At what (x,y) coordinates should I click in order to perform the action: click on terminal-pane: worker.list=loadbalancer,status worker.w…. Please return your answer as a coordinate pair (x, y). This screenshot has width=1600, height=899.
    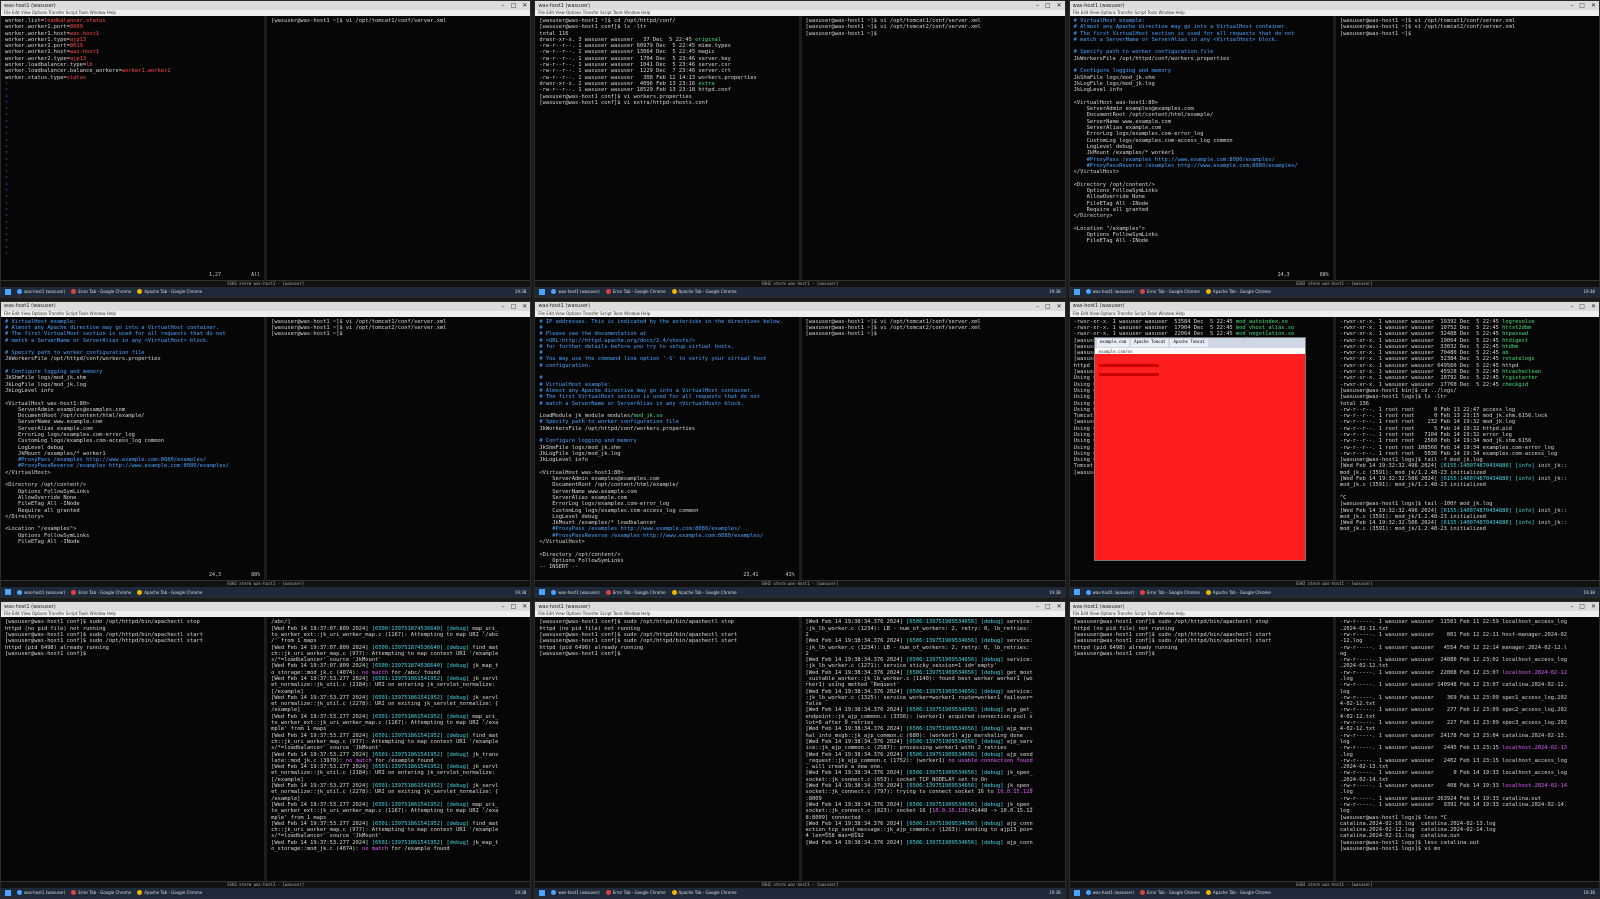
    Looking at the image, I should click on (133, 148).